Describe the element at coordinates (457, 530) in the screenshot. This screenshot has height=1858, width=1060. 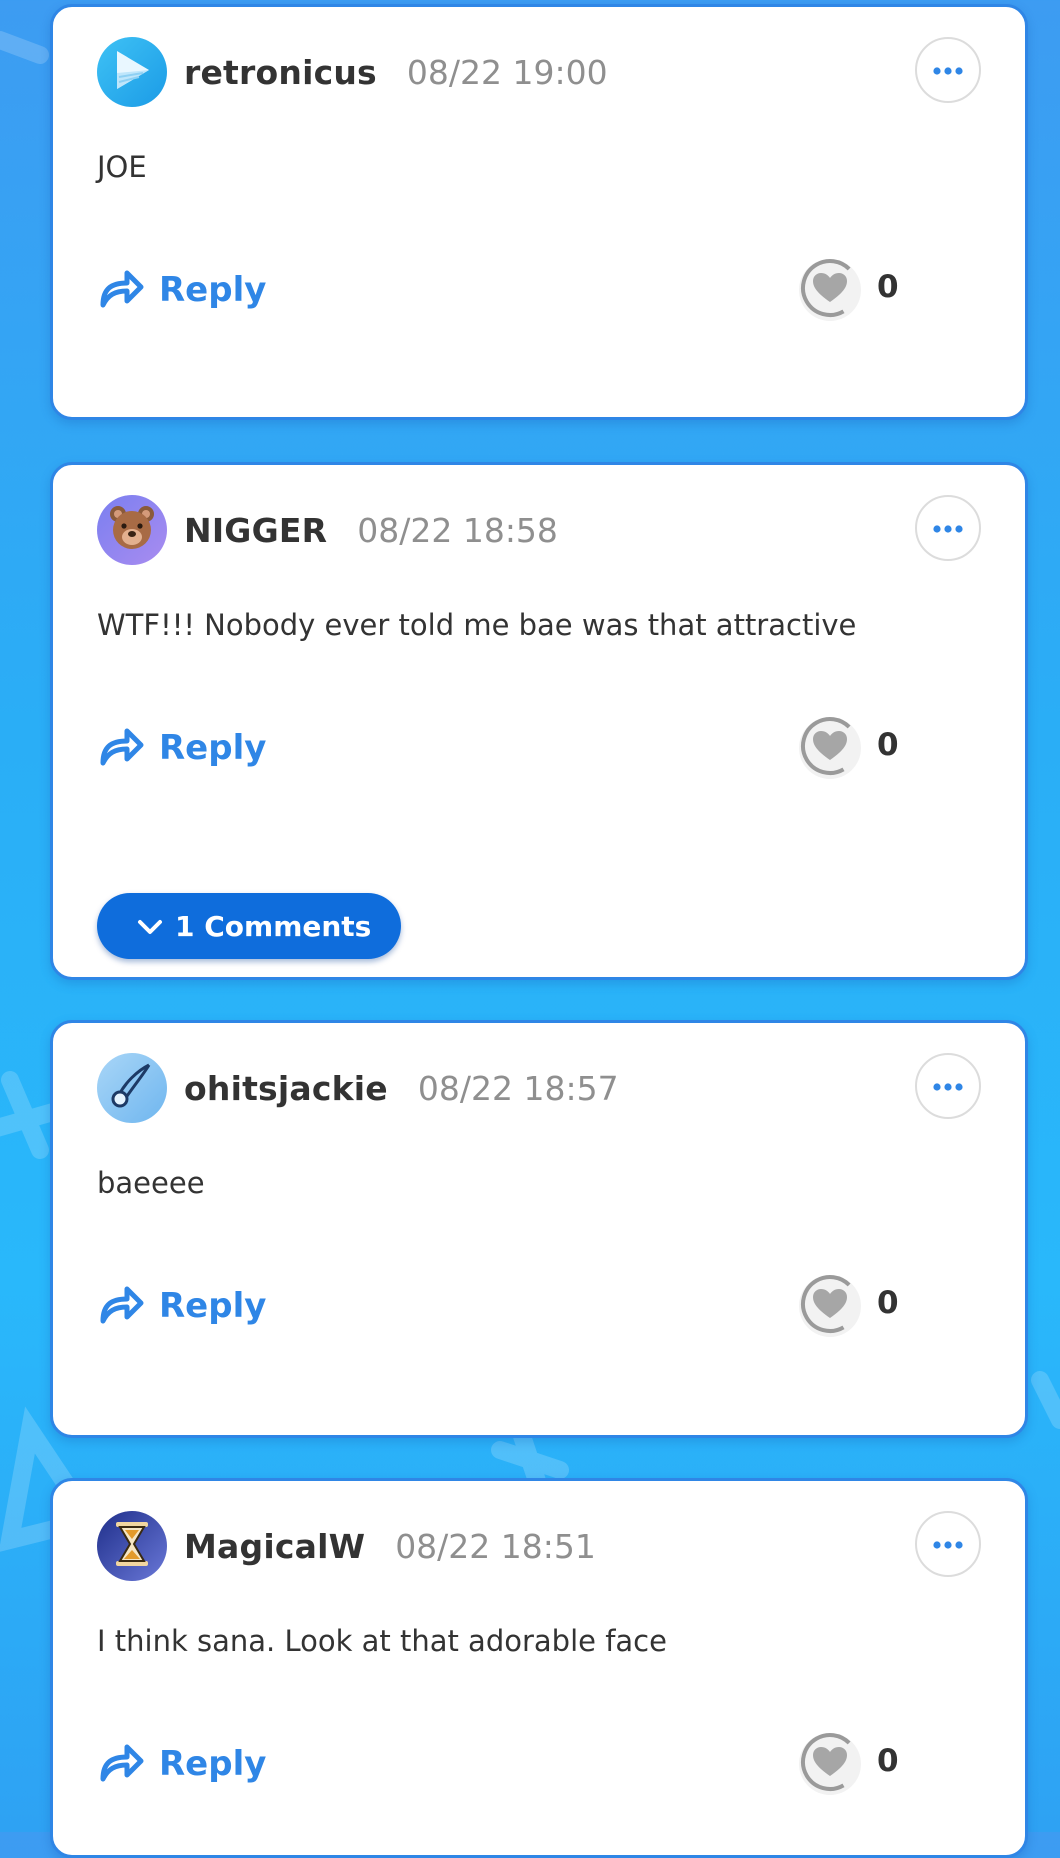
I see `timestamp: 08/22 18:58` at that location.